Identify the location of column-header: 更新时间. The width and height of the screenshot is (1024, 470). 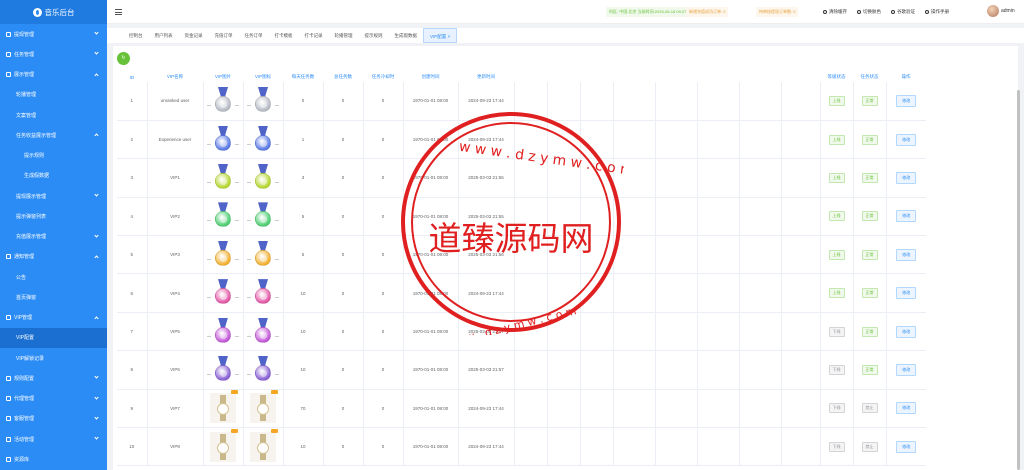
(486, 76).